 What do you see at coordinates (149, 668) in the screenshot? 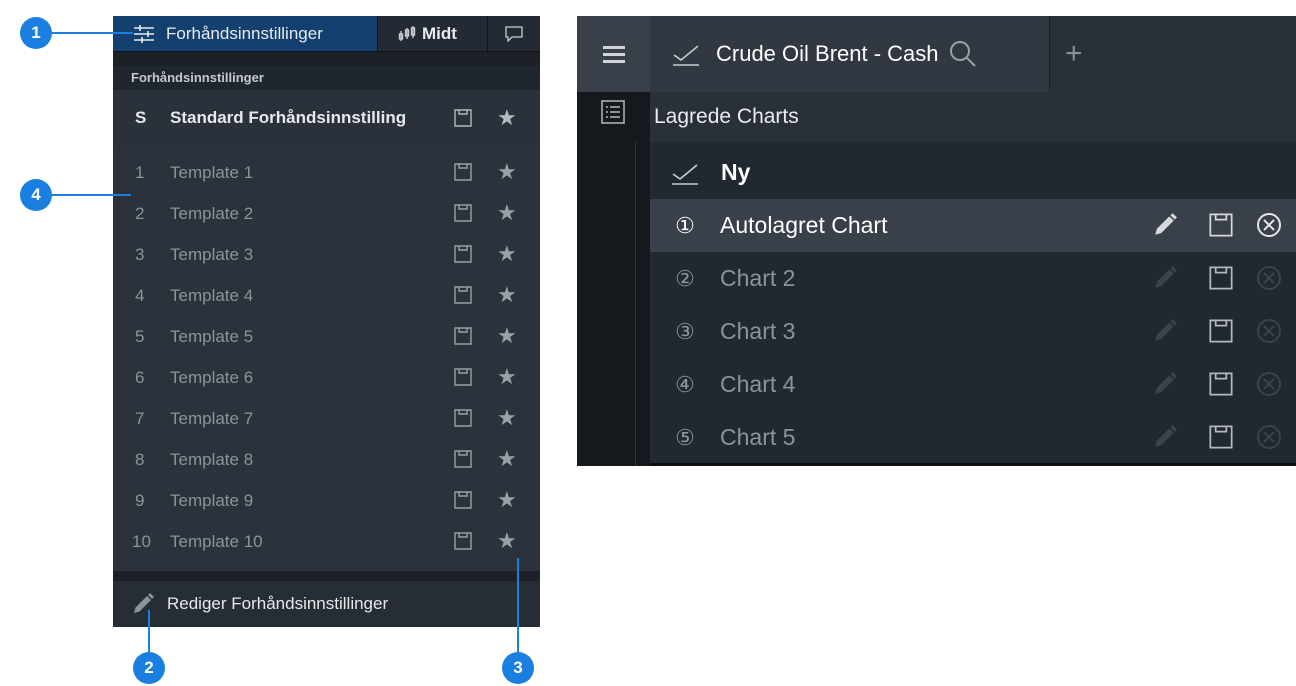
I see `callout-badge: 2` at bounding box center [149, 668].